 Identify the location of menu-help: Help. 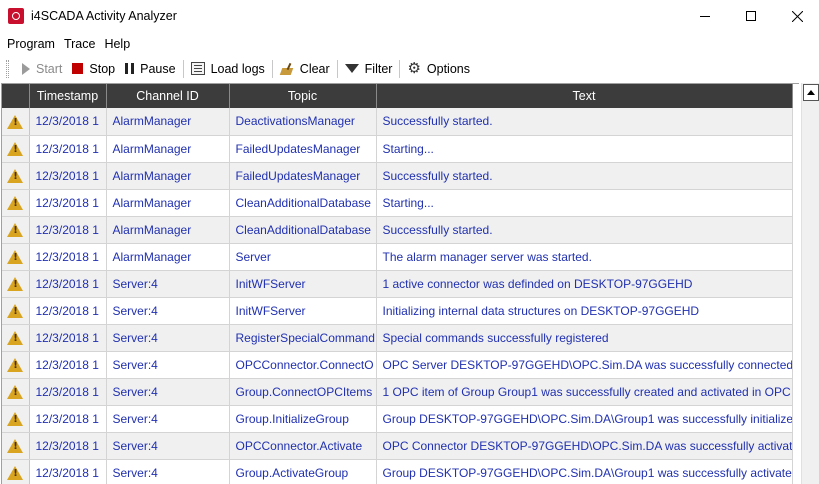
(117, 44).